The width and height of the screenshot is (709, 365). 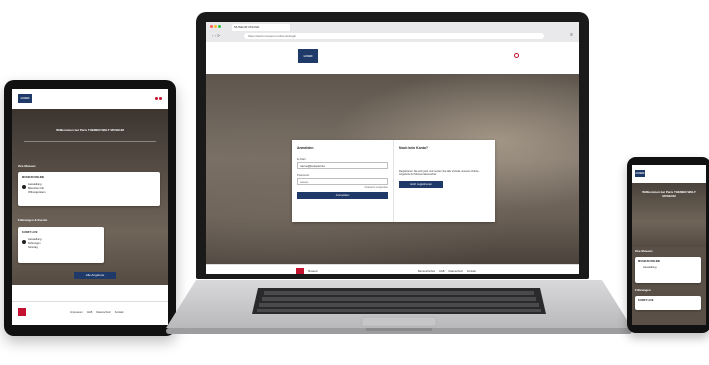 What do you see at coordinates (399, 307) in the screenshot?
I see `laptop-base` at bounding box center [399, 307].